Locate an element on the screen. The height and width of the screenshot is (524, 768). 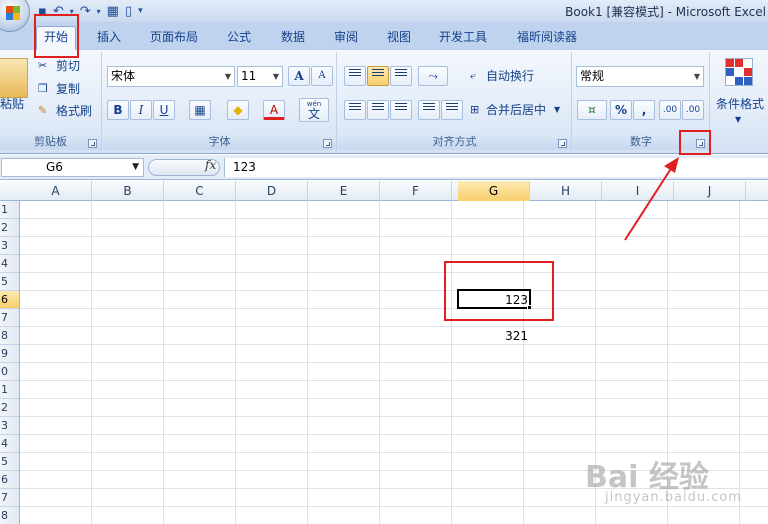
watermark-url: jingyan.baidu.com is located at coordinates (673, 497).